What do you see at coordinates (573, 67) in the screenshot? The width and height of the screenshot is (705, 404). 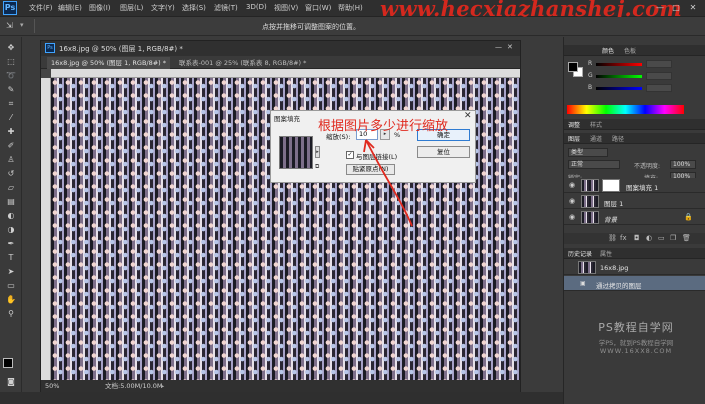 I see `panel-foreground-swatch` at bounding box center [573, 67].